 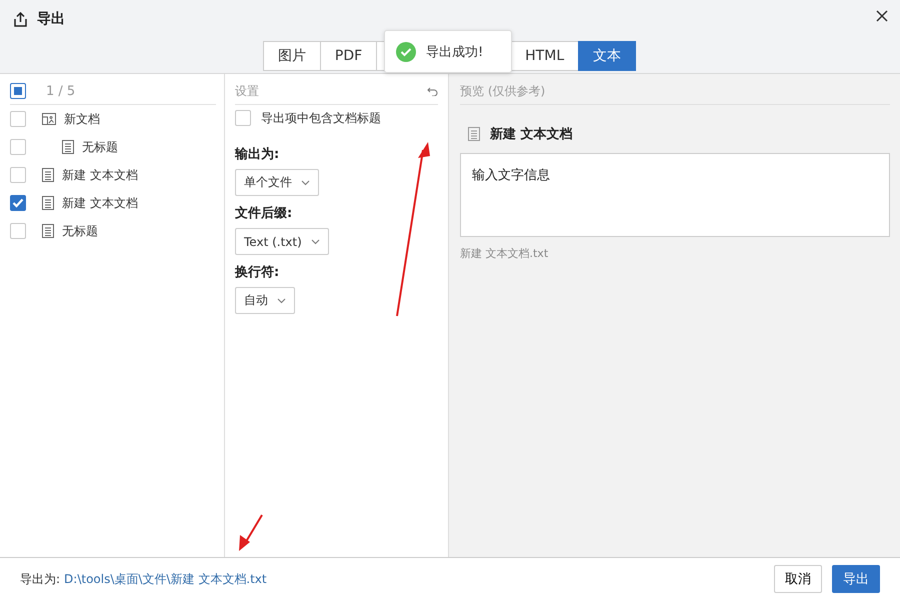 What do you see at coordinates (40, 579) in the screenshot?
I see `export-path-label: 导出为:` at bounding box center [40, 579].